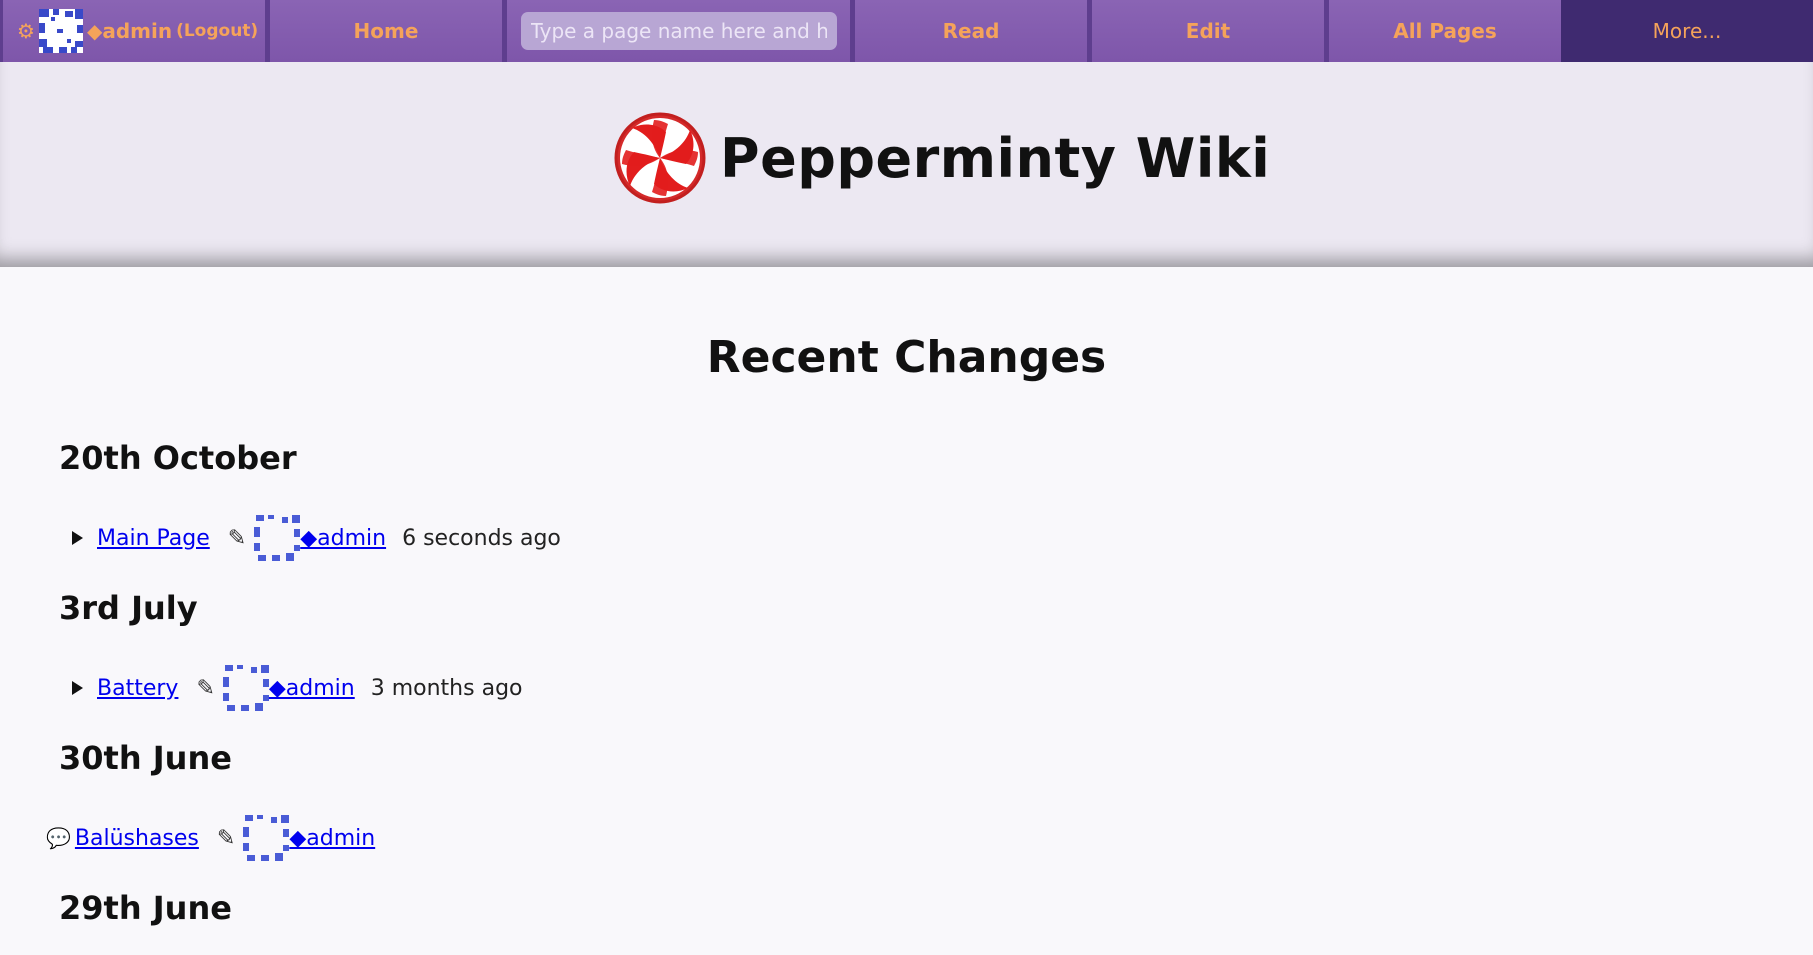 This screenshot has width=1813, height=955. What do you see at coordinates (660, 158) in the screenshot?
I see `peppermint-logo-icon` at bounding box center [660, 158].